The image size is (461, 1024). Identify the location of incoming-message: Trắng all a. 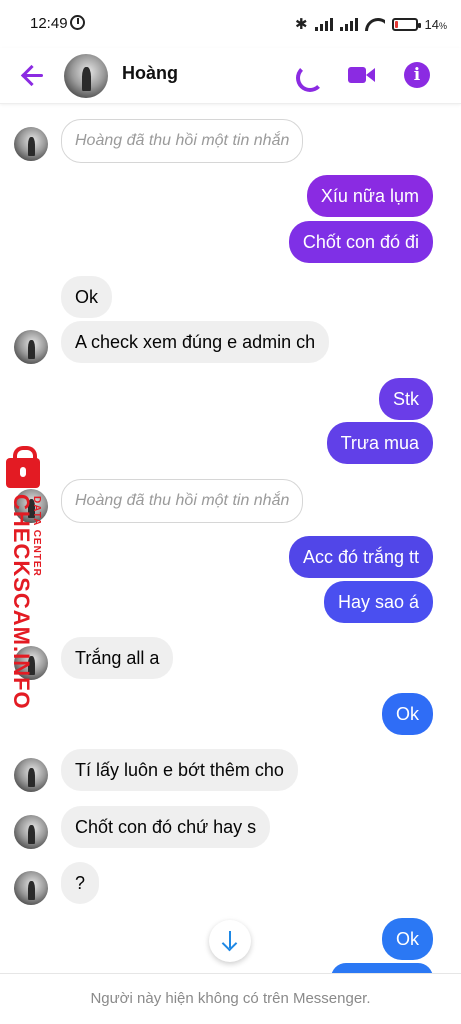
(117, 658).